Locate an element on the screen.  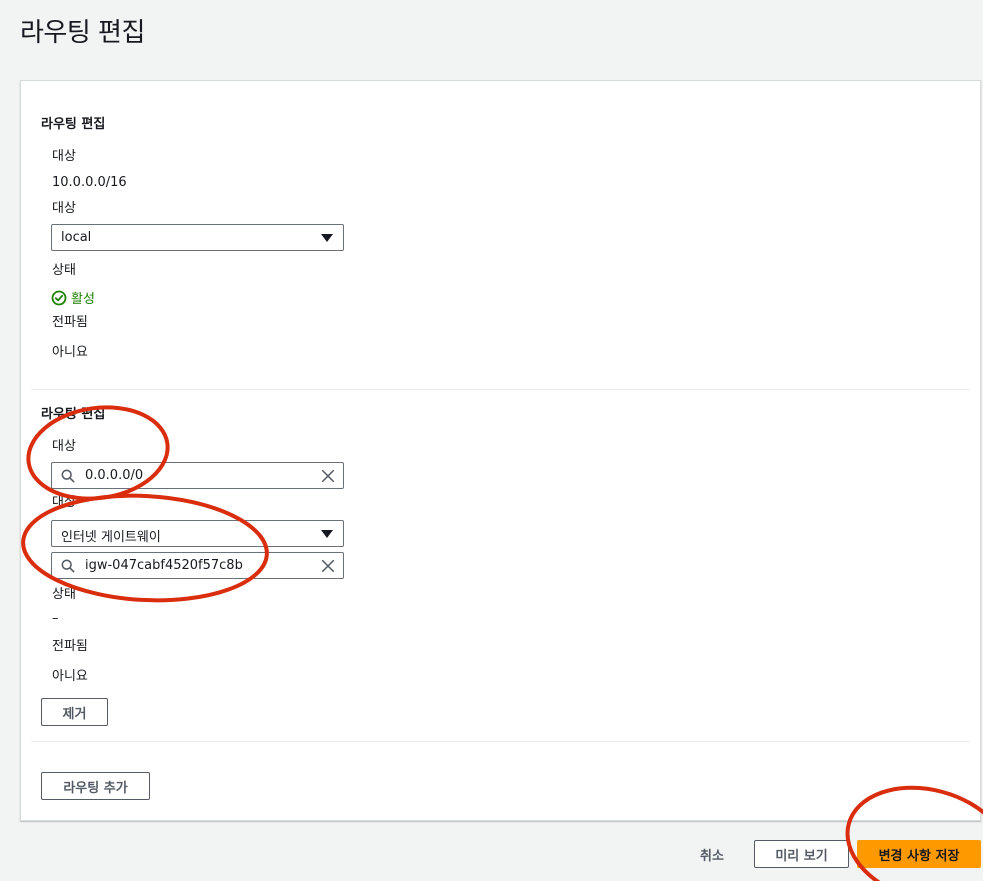
route-2-target-label: 대상 is located at coordinates (64, 502).